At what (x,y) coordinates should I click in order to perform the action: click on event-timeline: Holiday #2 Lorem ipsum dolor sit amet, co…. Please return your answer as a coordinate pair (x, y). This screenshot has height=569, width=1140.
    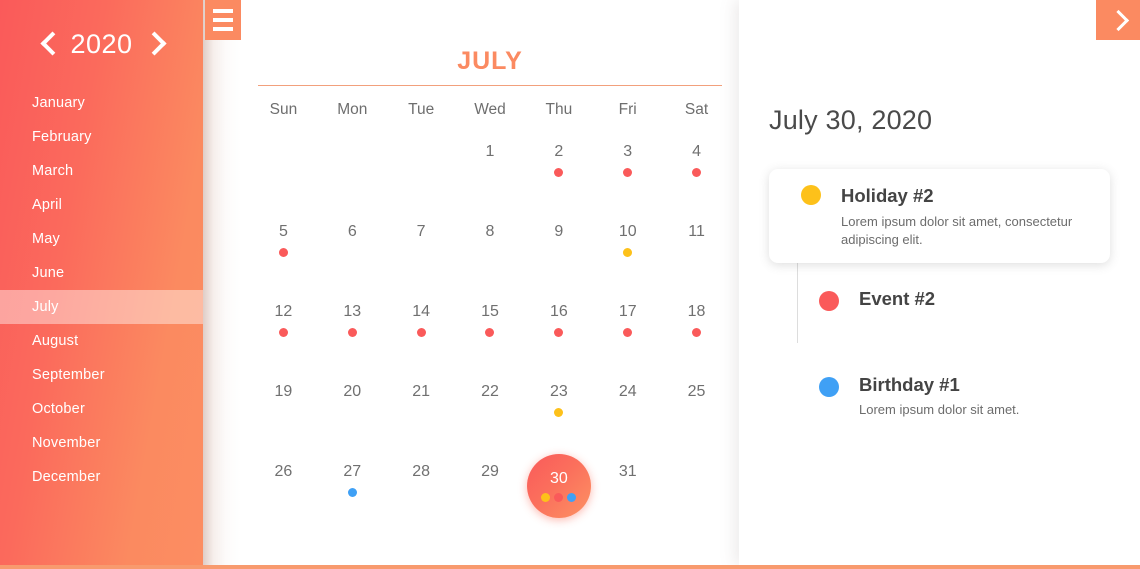
    Looking at the image, I should click on (939, 302).